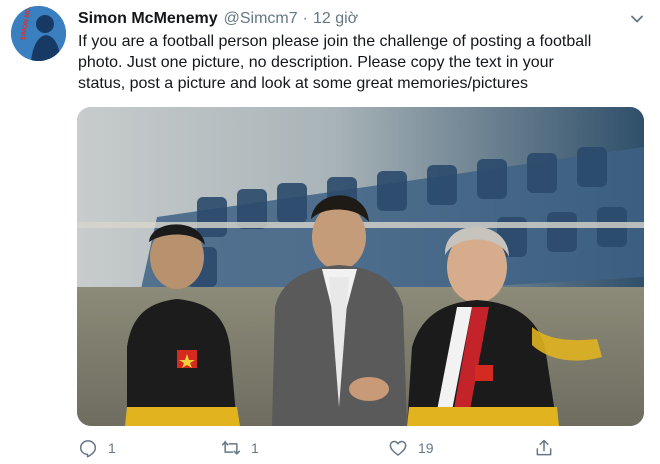 The height and width of the screenshot is (464, 660). I want to click on retweet-button: 1, so click(240, 448).